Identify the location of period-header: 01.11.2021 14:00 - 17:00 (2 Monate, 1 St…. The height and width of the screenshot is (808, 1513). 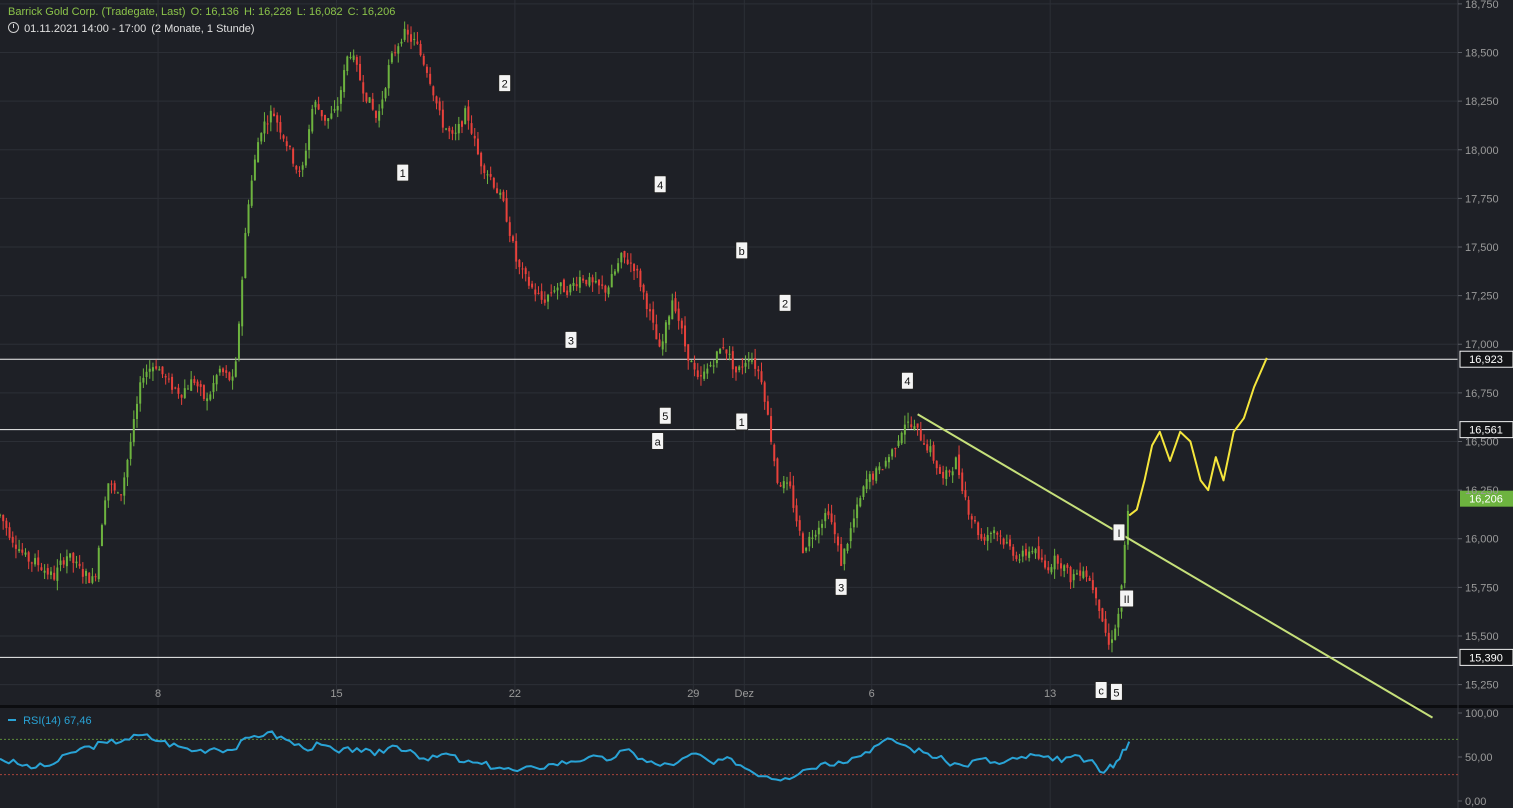
(132, 28).